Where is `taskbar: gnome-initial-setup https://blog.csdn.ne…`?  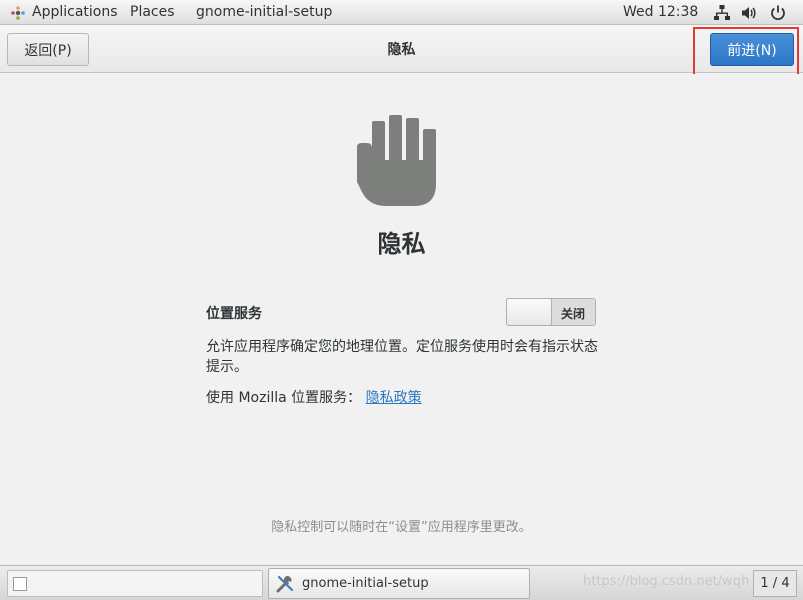 taskbar: gnome-initial-setup https://blog.csdn.ne… is located at coordinates (401, 582).